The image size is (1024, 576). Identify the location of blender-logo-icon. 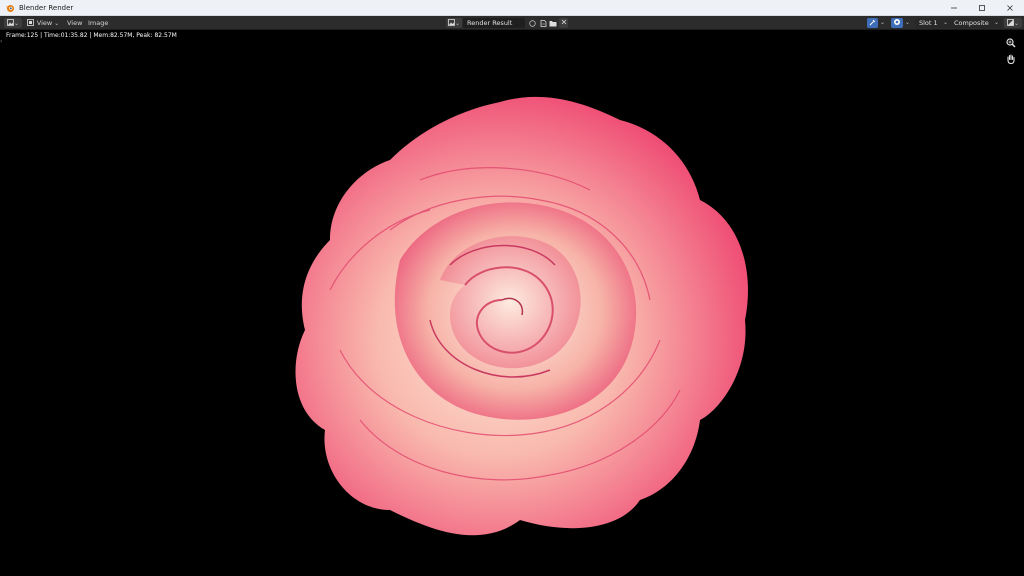
(10, 8).